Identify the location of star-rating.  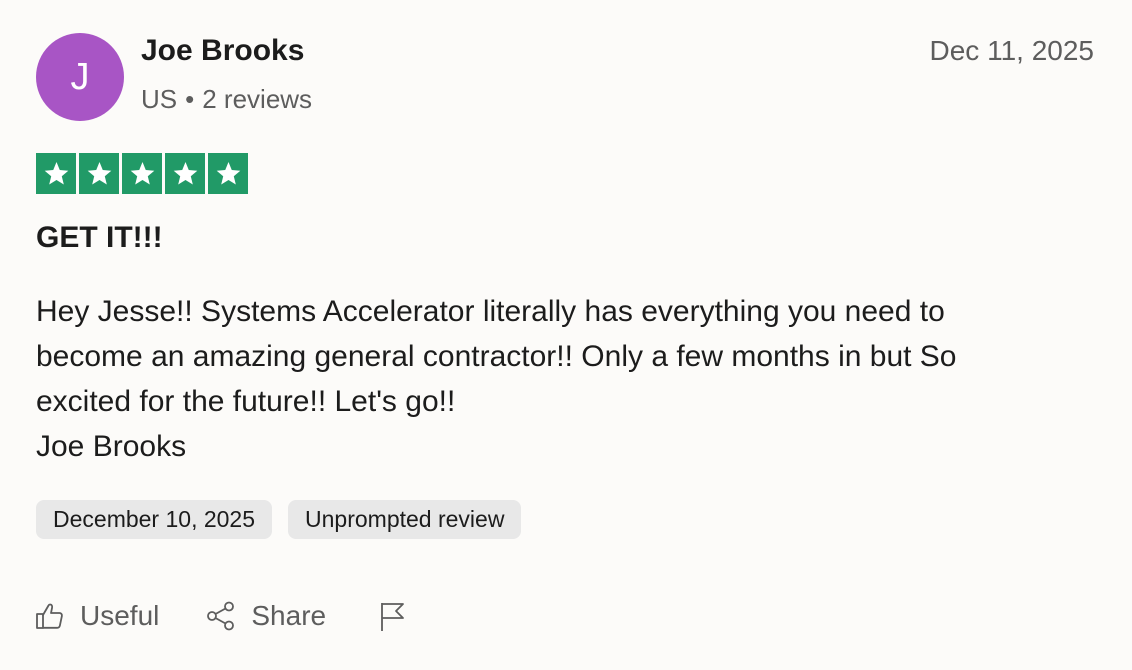
(142, 173).